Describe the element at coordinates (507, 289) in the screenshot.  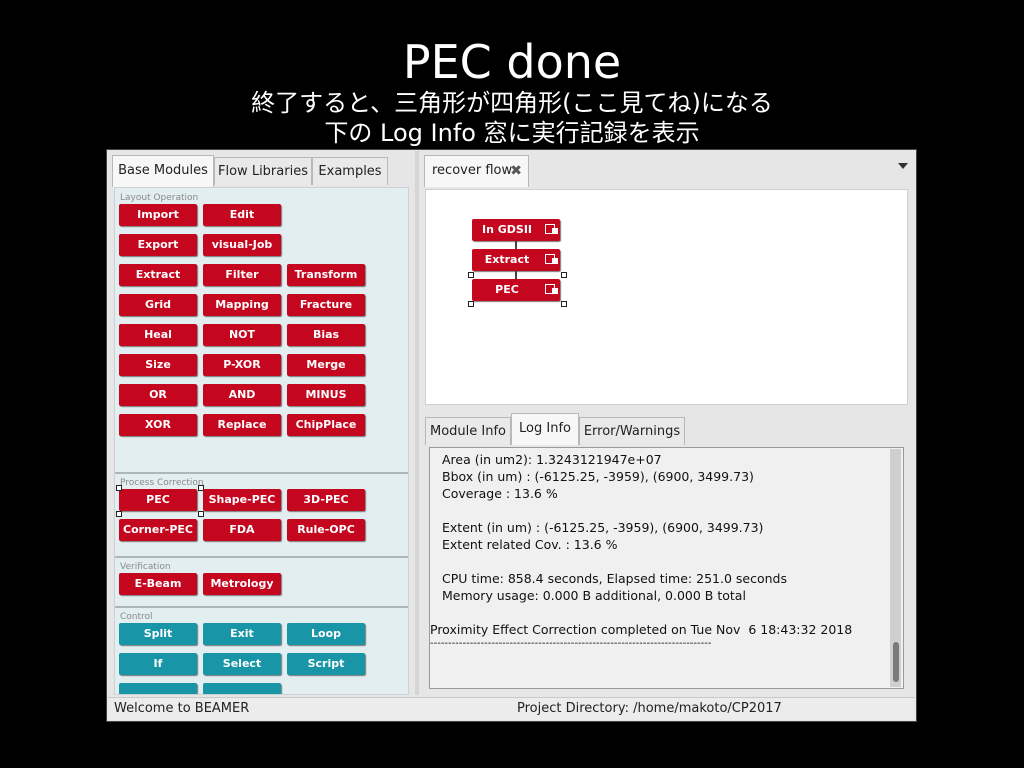
I see `flow-node-label: PEC` at that location.